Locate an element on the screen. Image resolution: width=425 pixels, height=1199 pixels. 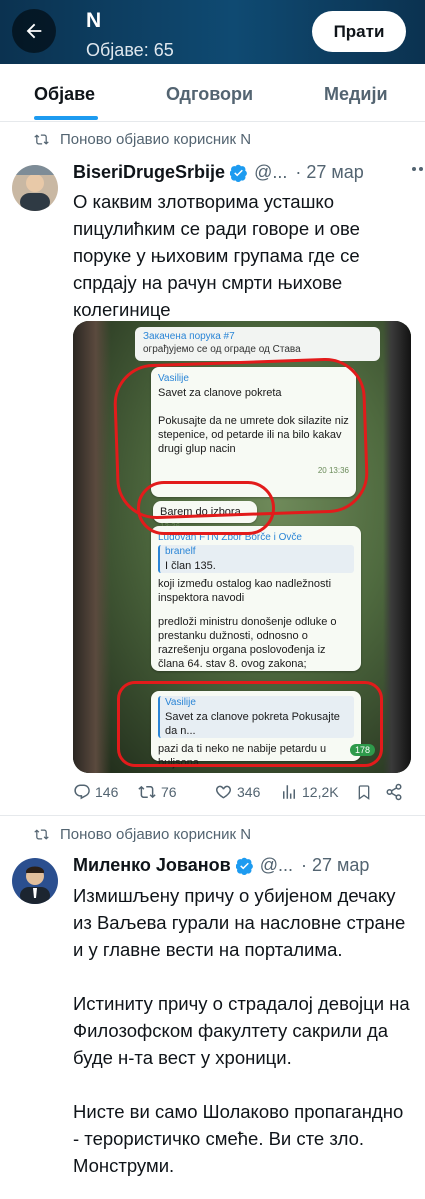
like-count: 346 is located at coordinates (249, 792).